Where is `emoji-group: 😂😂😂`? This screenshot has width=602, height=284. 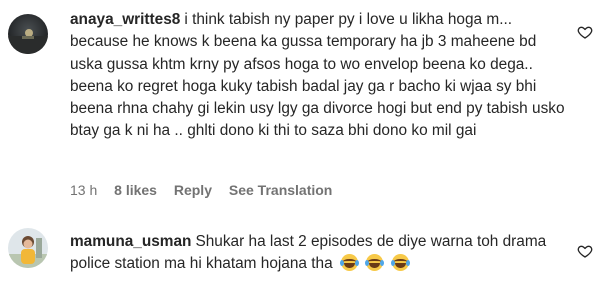 emoji-group: 😂😂😂 is located at coordinates (373, 264).